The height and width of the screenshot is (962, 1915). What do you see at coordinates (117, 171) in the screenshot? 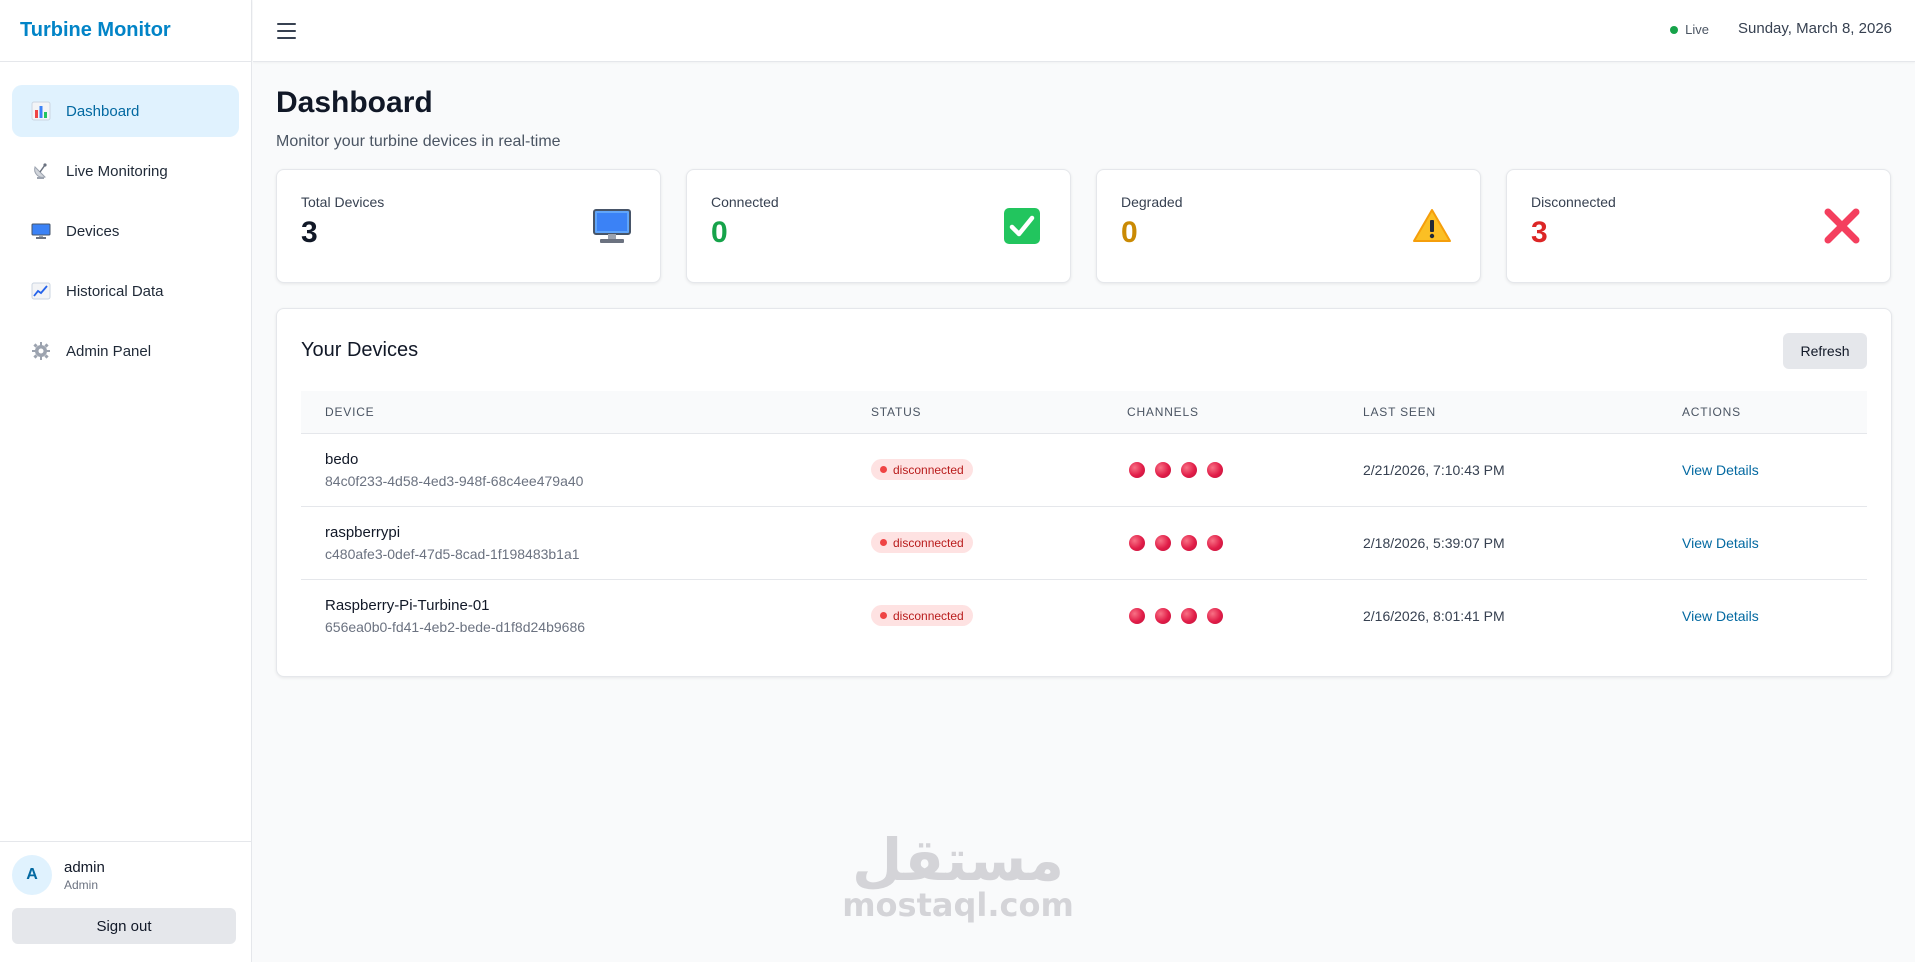
I see `sidebar-item-label: Live Monitoring` at bounding box center [117, 171].